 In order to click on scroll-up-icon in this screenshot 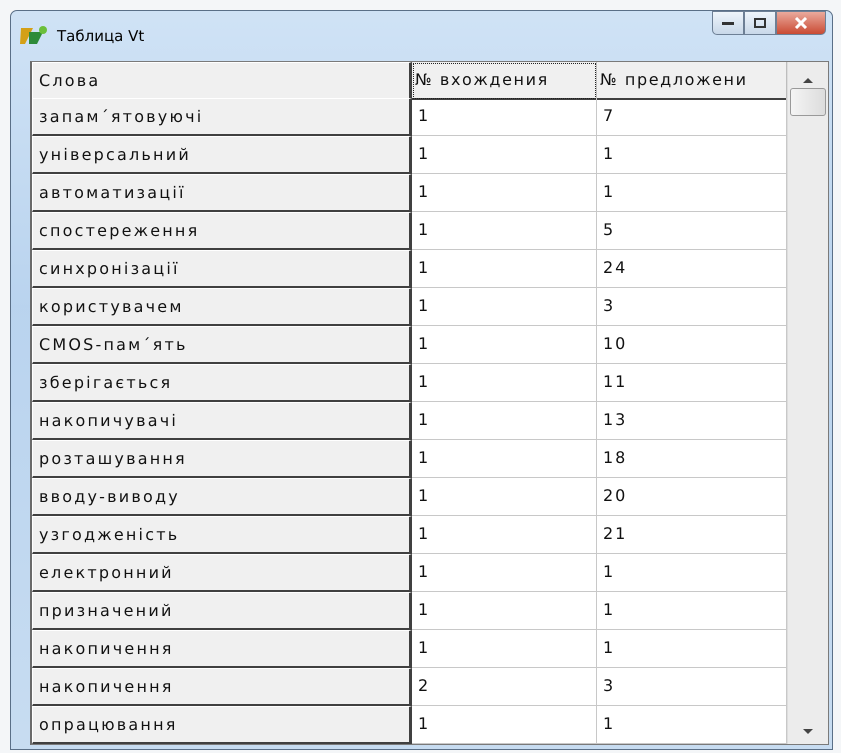, I will do `click(808, 80)`.